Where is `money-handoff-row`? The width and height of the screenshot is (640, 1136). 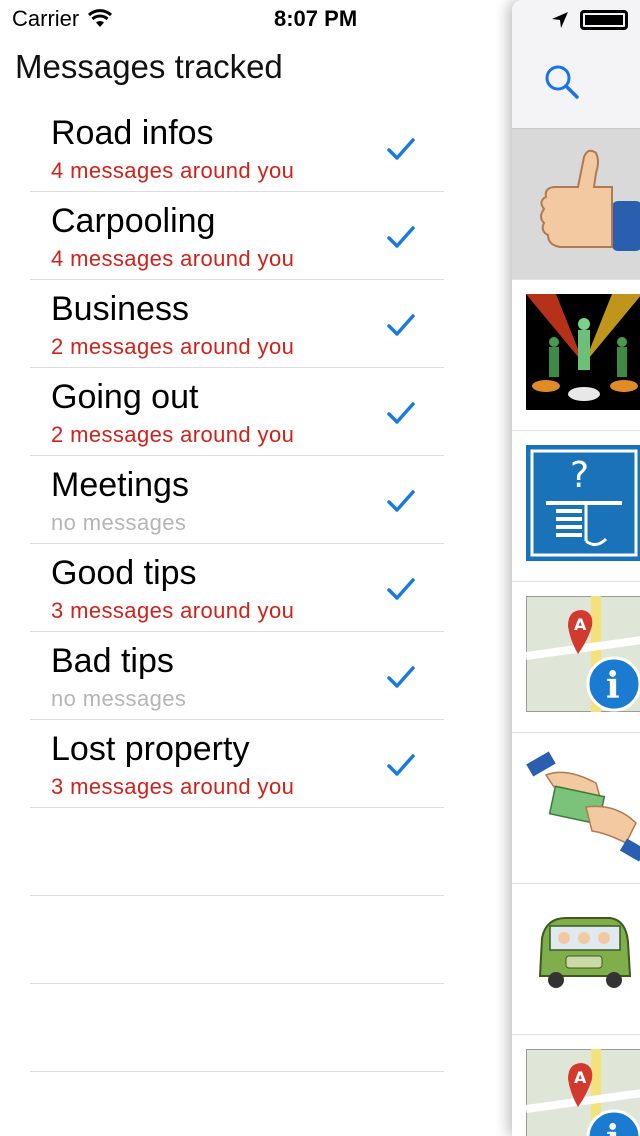
money-handoff-row is located at coordinates (576, 808).